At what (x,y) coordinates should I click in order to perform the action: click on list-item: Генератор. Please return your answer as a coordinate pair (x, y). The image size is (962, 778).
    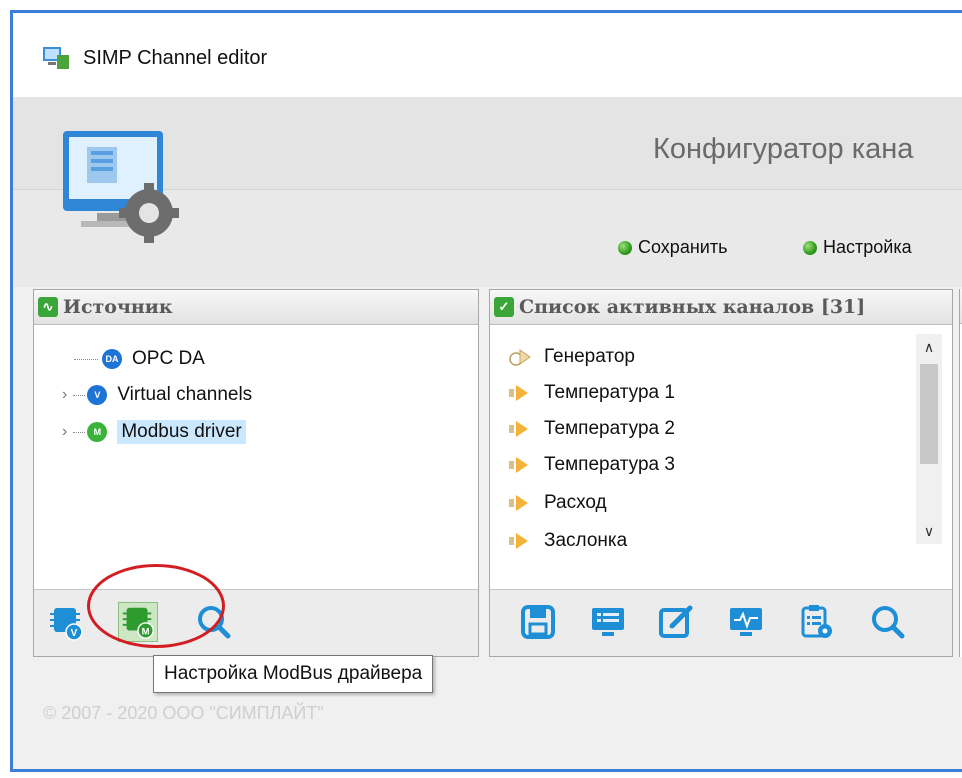
    Looking at the image, I should click on (571, 357).